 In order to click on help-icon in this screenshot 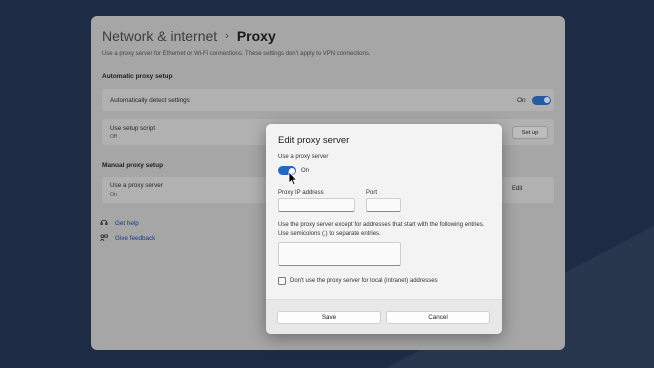, I will do `click(104, 222)`.